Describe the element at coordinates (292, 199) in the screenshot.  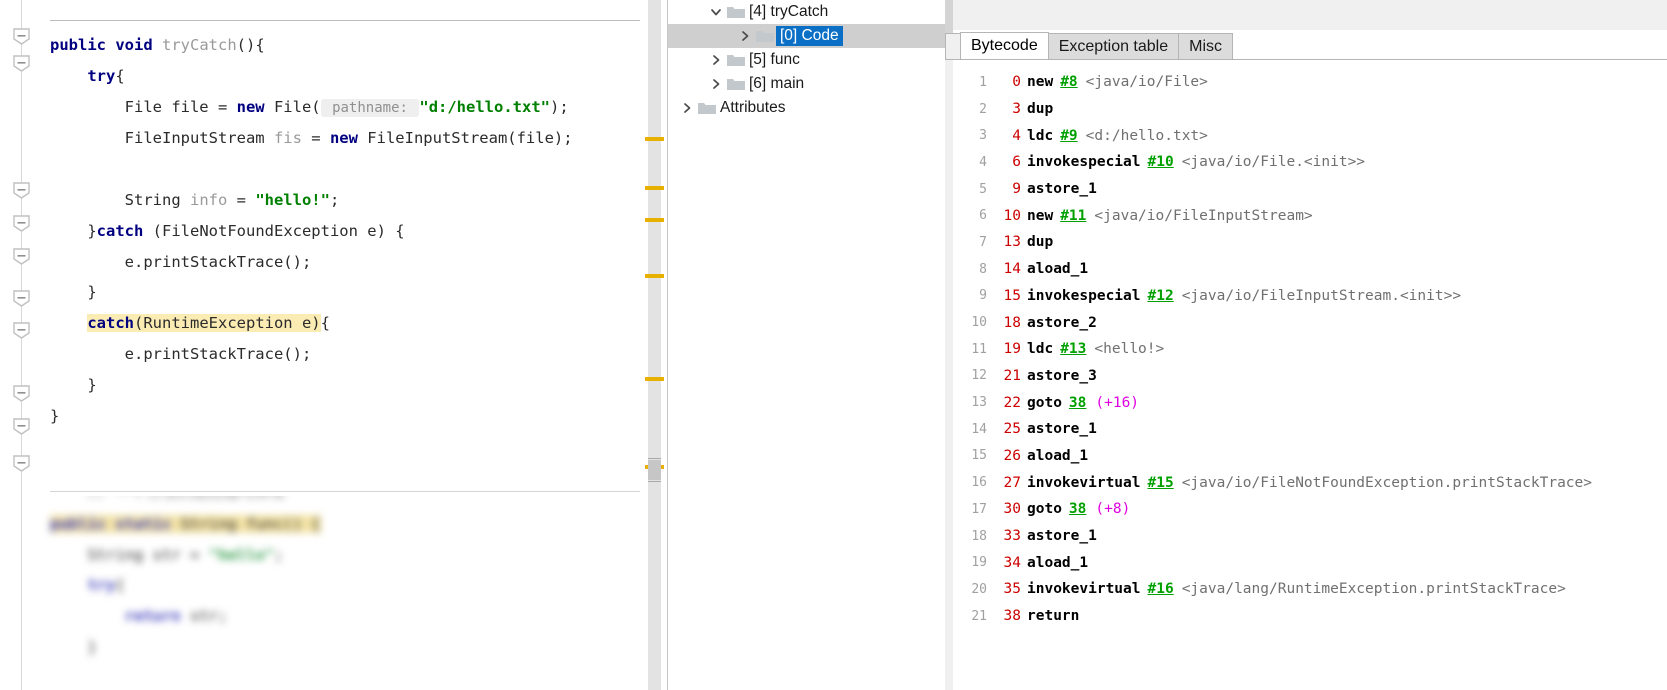
I see `code-token: "hello!"` at that location.